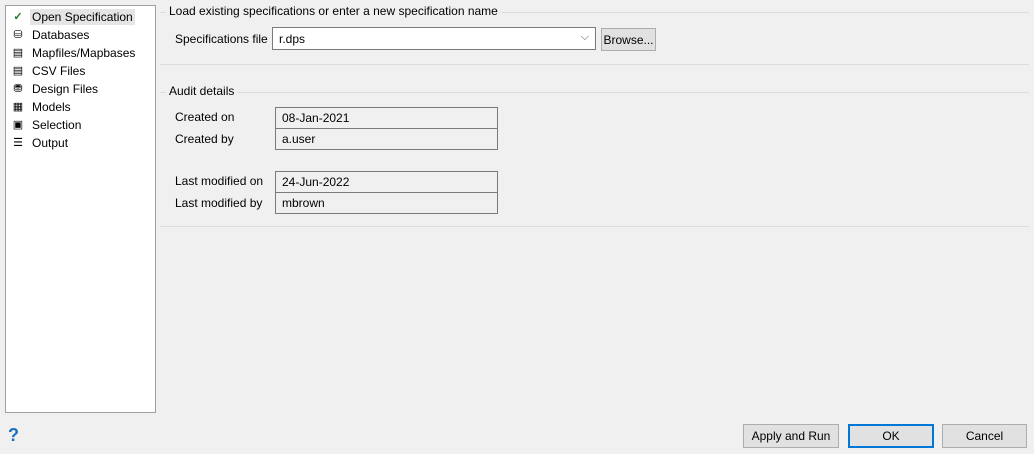 The width and height of the screenshot is (1034, 454). Describe the element at coordinates (219, 181) in the screenshot. I see `last-modified-on-label: Last modified on` at that location.